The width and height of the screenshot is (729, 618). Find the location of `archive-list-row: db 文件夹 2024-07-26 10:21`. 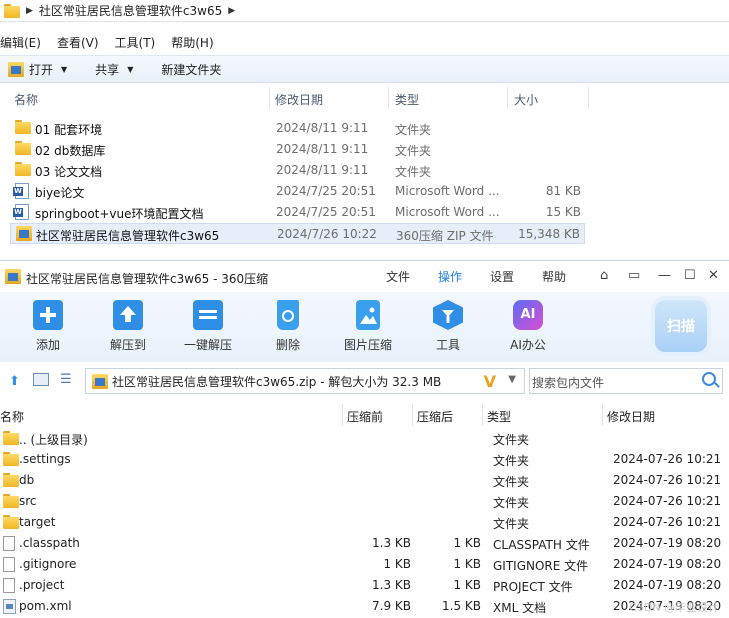

archive-list-row: db 文件夹 2024-07-26 10:21 is located at coordinates (364, 480).